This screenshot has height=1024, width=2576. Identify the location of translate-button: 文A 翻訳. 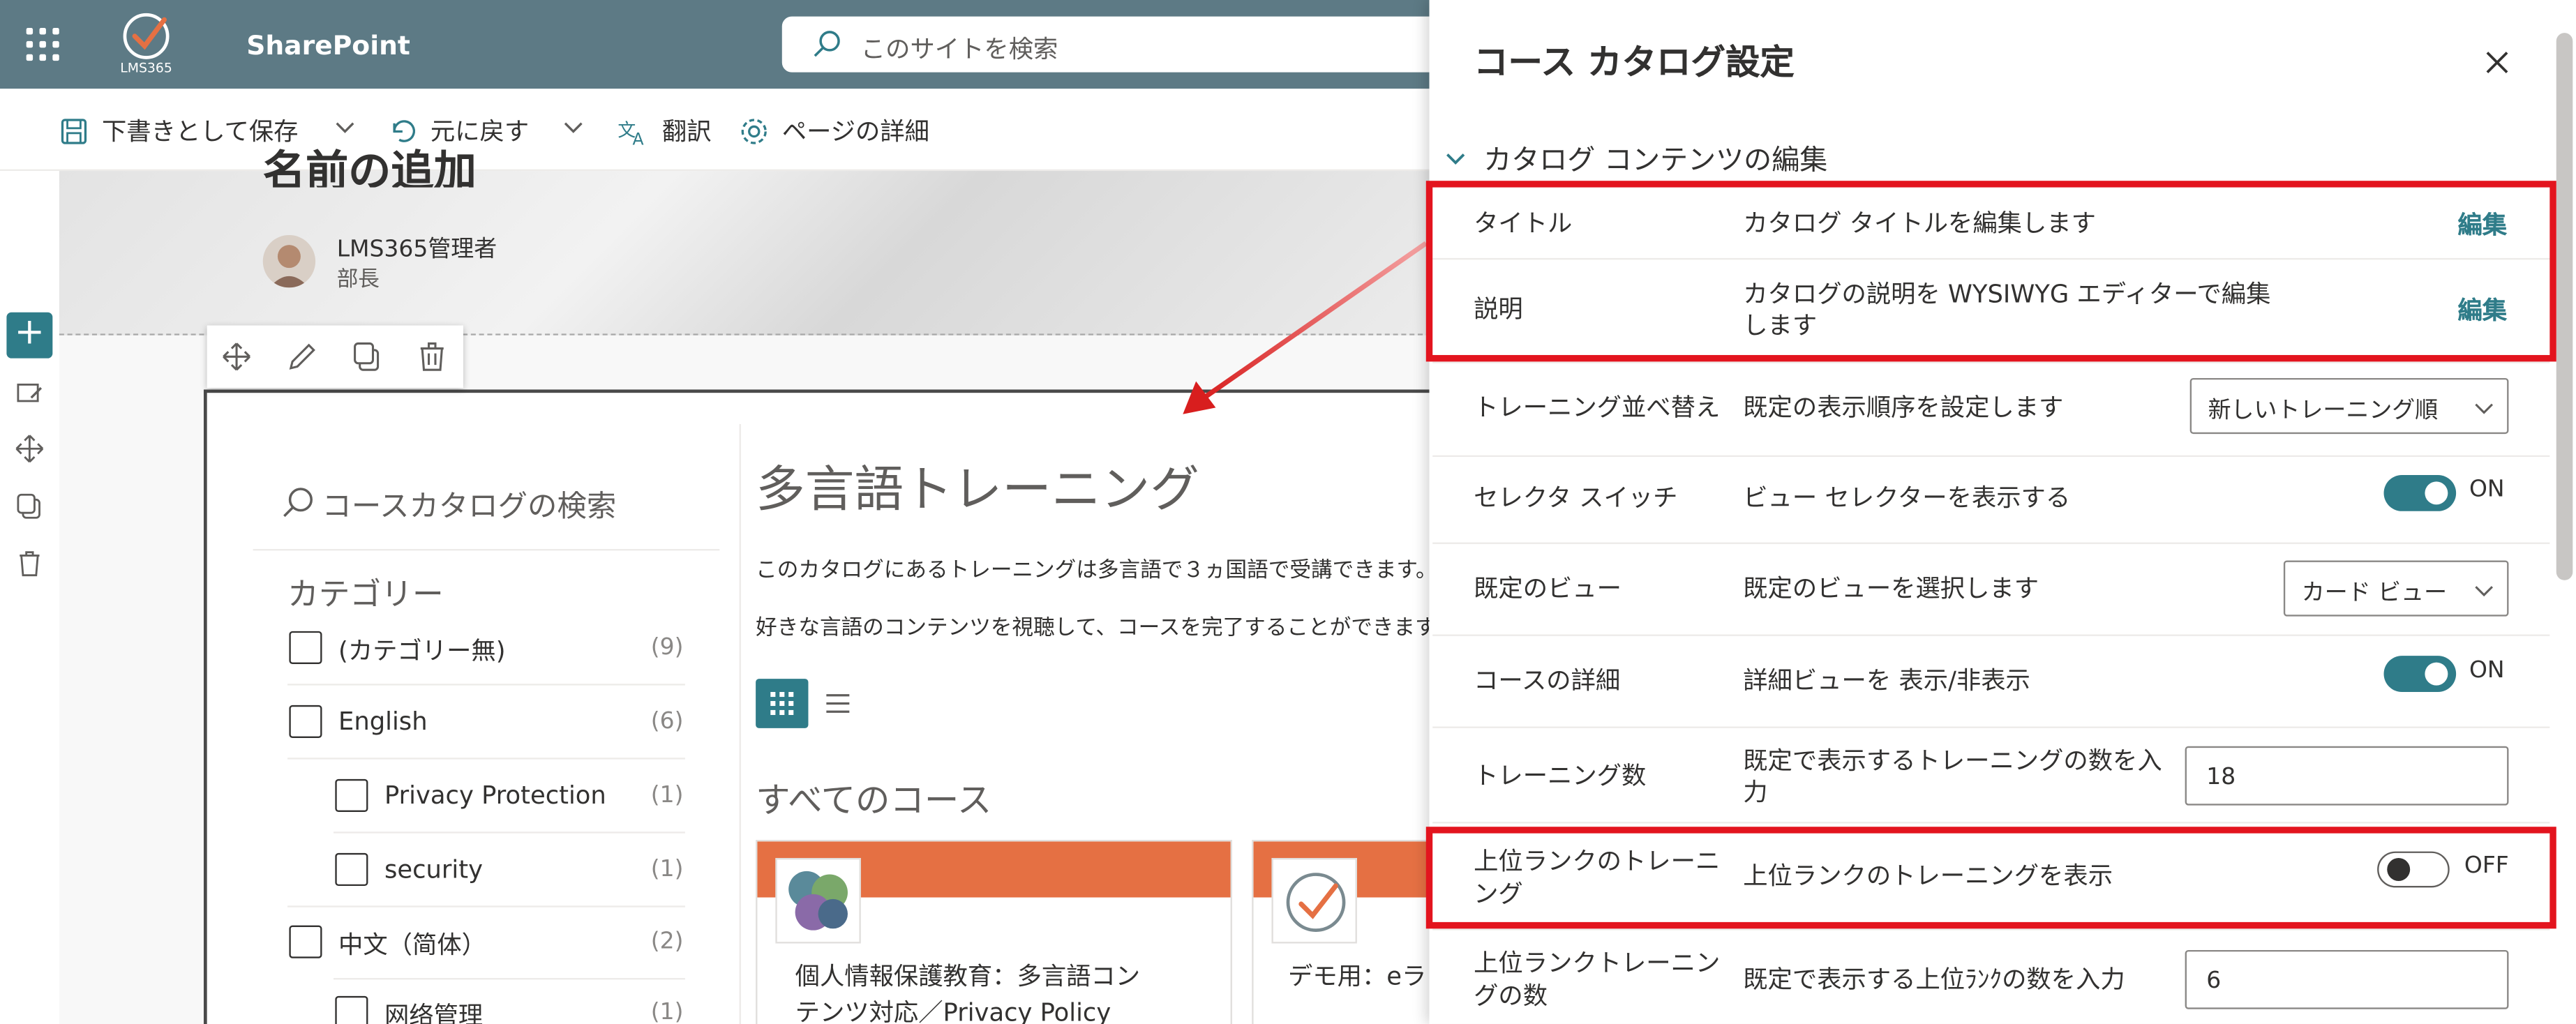
(664, 131).